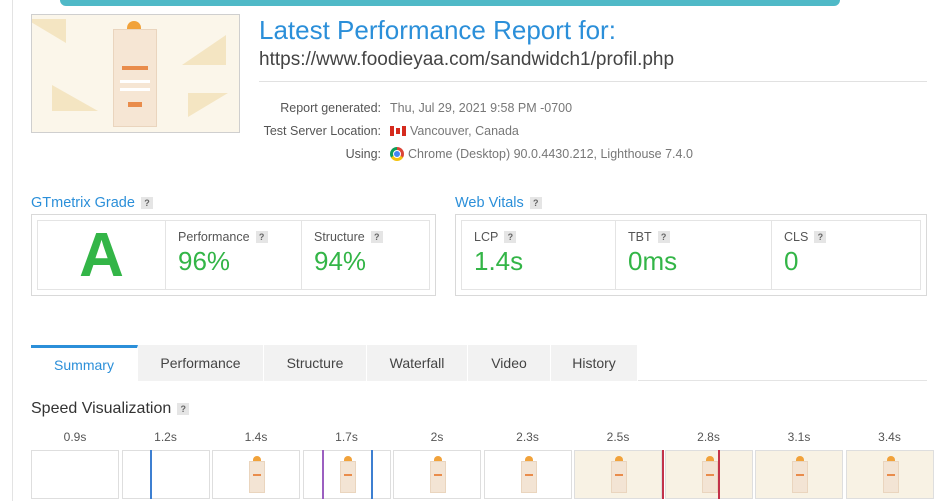 Image resolution: width=939 pixels, height=501 pixels. I want to click on lcp-value: 1.4s, so click(499, 261).